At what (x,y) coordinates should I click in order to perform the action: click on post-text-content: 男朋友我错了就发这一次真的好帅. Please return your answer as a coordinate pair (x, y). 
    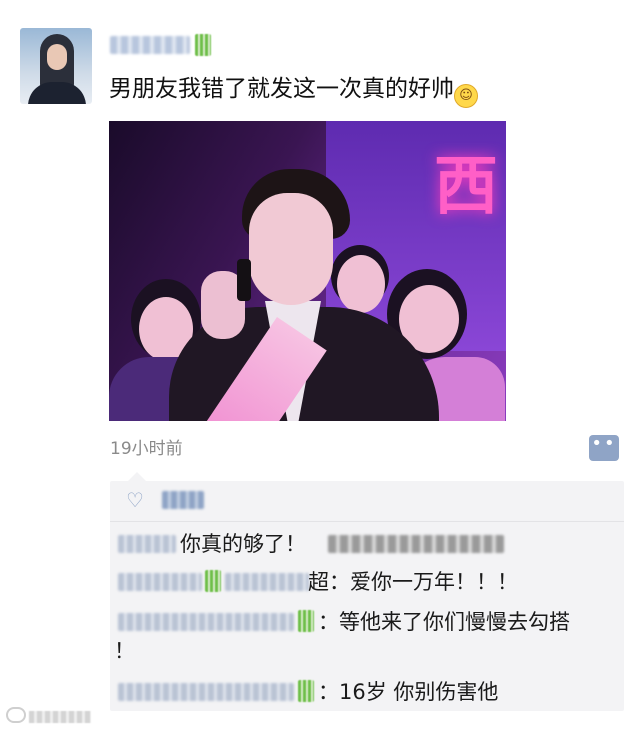
    Looking at the image, I should click on (281, 89).